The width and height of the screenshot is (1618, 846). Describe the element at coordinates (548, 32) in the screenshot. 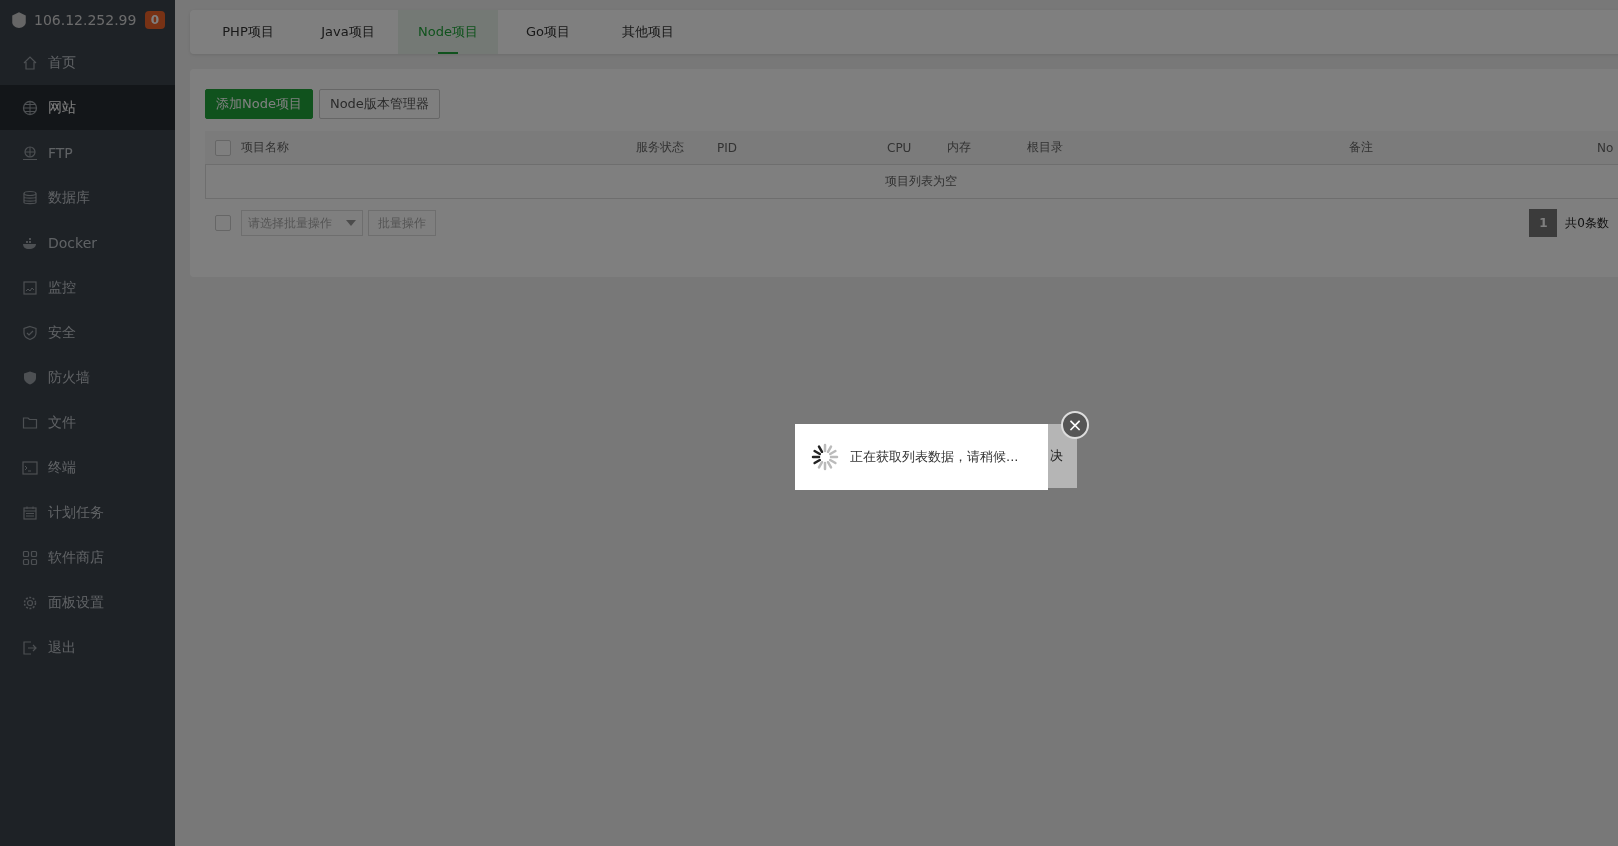

I see `tab: Go项目` at that location.